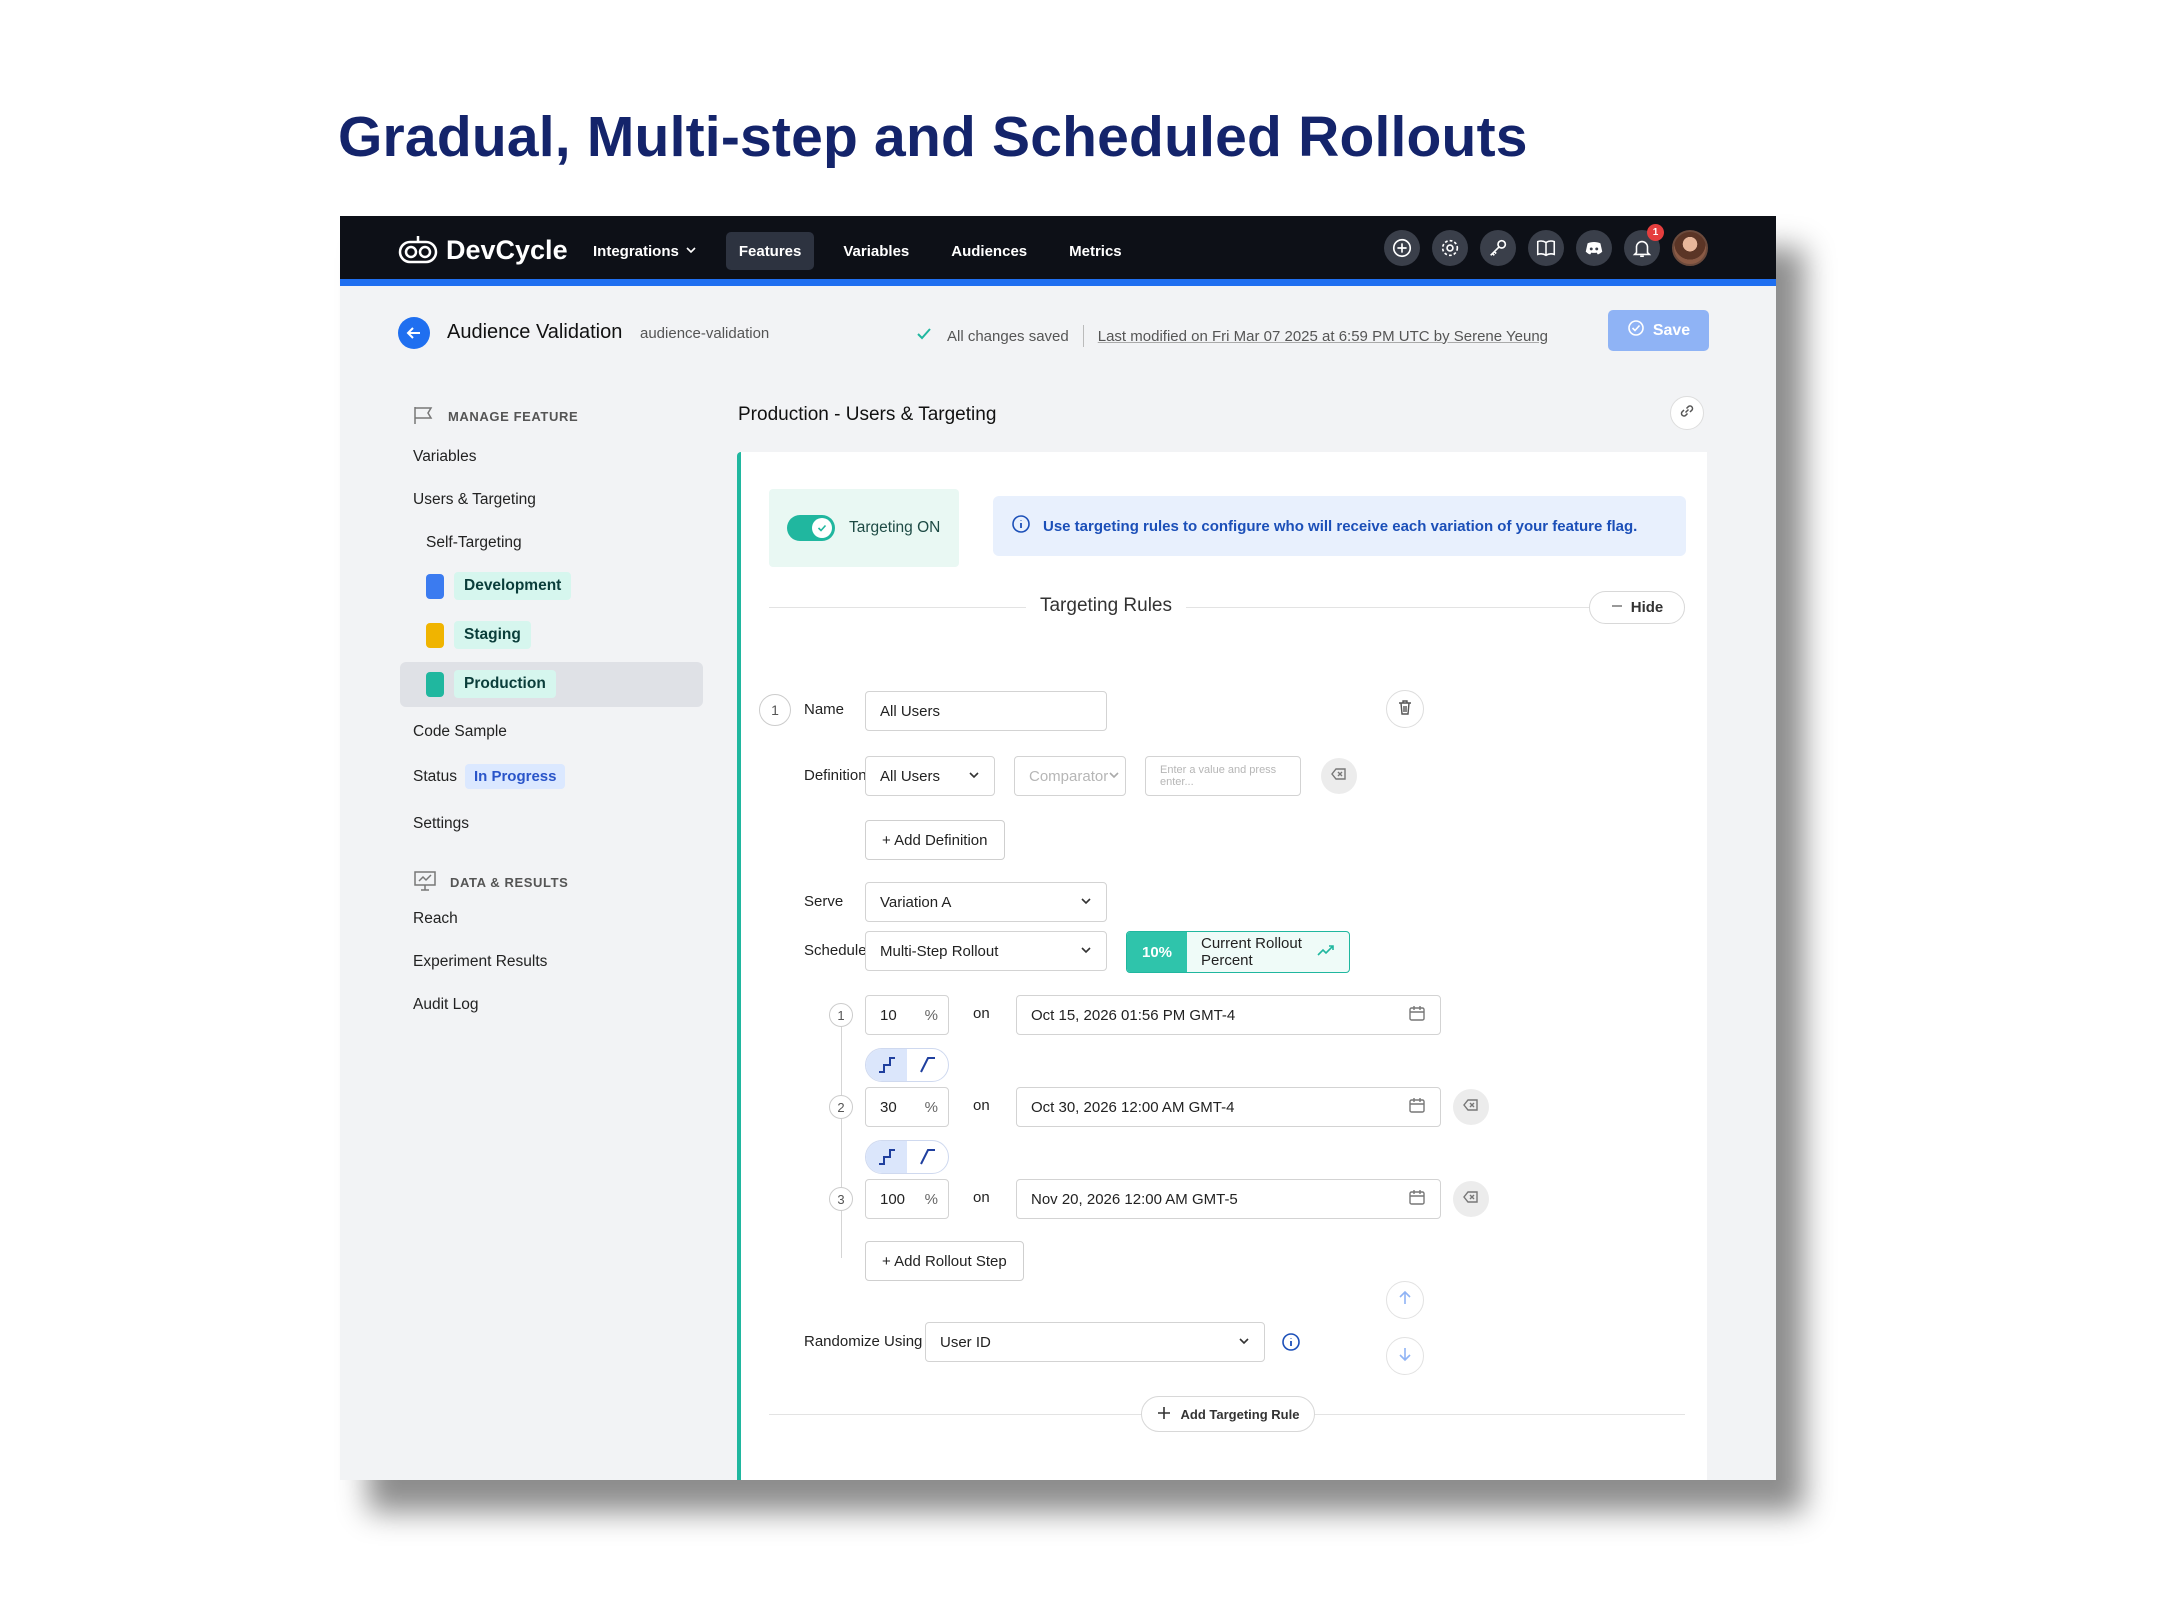  I want to click on staging-color-swatch, so click(435, 635).